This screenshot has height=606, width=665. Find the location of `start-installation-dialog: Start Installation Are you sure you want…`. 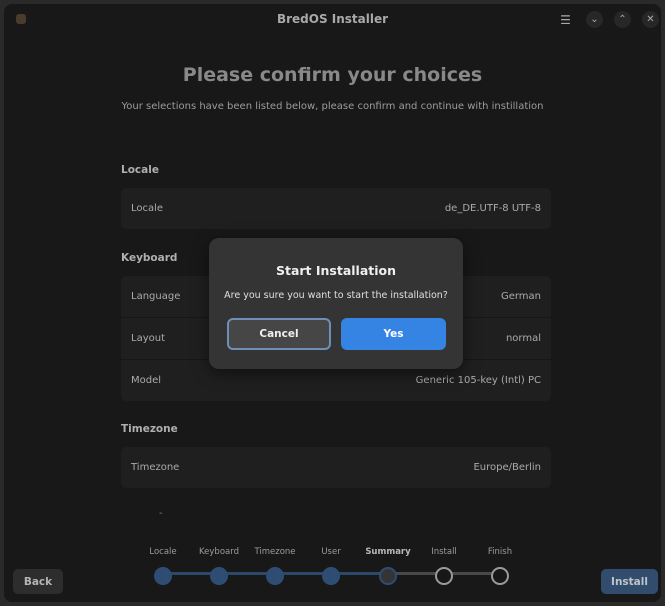

start-installation-dialog: Start Installation Are you sure you want… is located at coordinates (336, 303).